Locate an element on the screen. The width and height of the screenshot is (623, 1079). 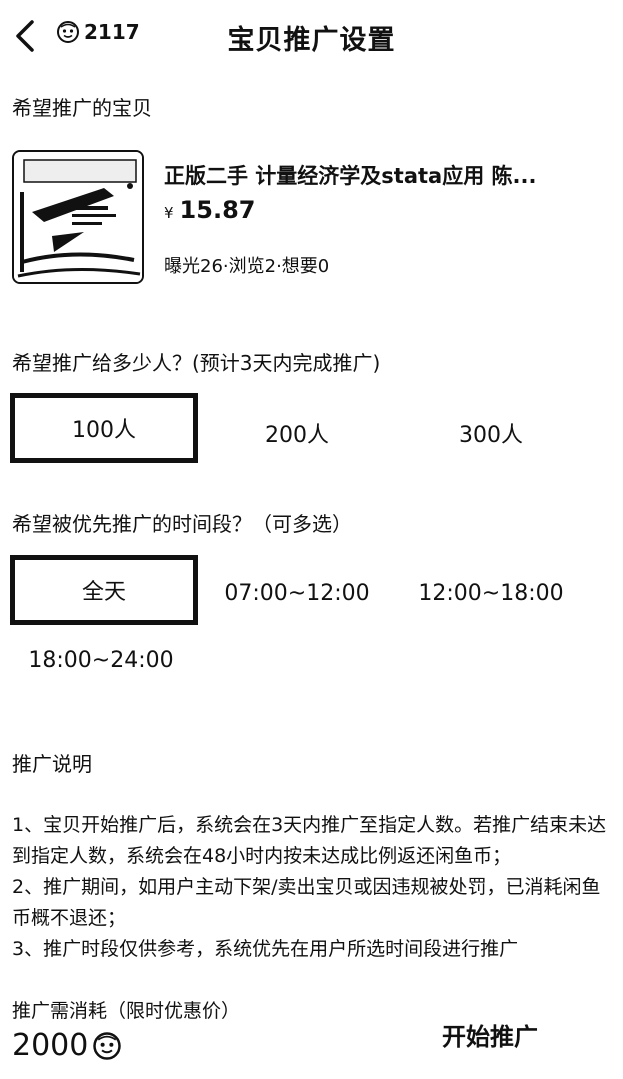
header: 2117 宝贝推广设置 is located at coordinates (311, 36).